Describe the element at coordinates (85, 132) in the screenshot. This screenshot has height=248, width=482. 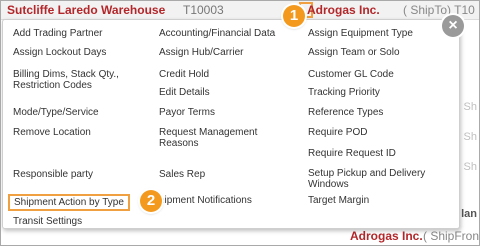
I see `menu-item-remove-location: Remove Location` at that location.